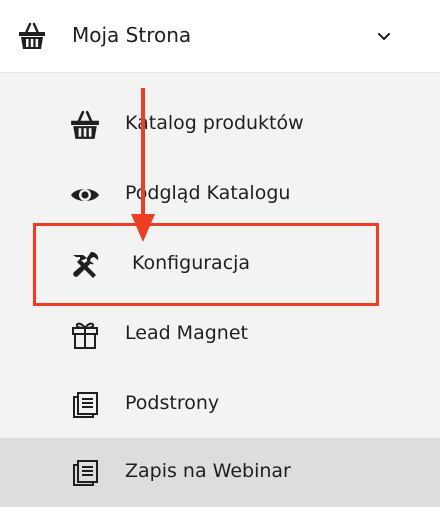  I want to click on tools-icon, so click(85, 265).